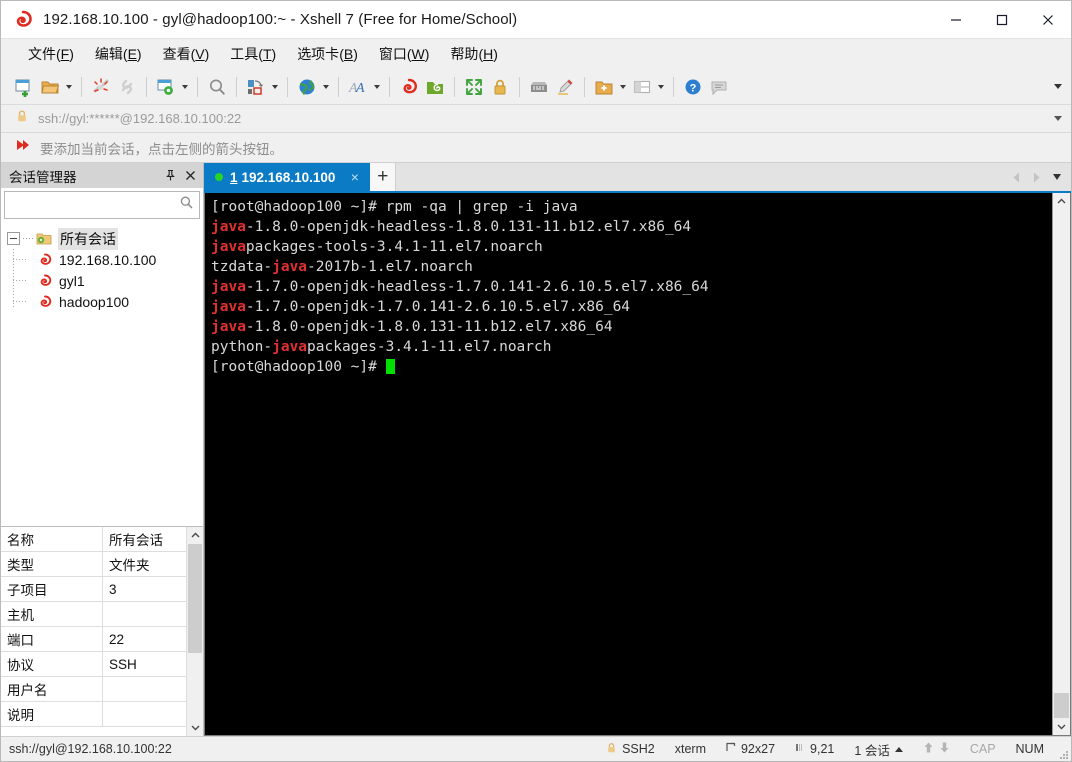  What do you see at coordinates (750, 749) in the screenshot?
I see `status-terminal-size: 92x27` at bounding box center [750, 749].